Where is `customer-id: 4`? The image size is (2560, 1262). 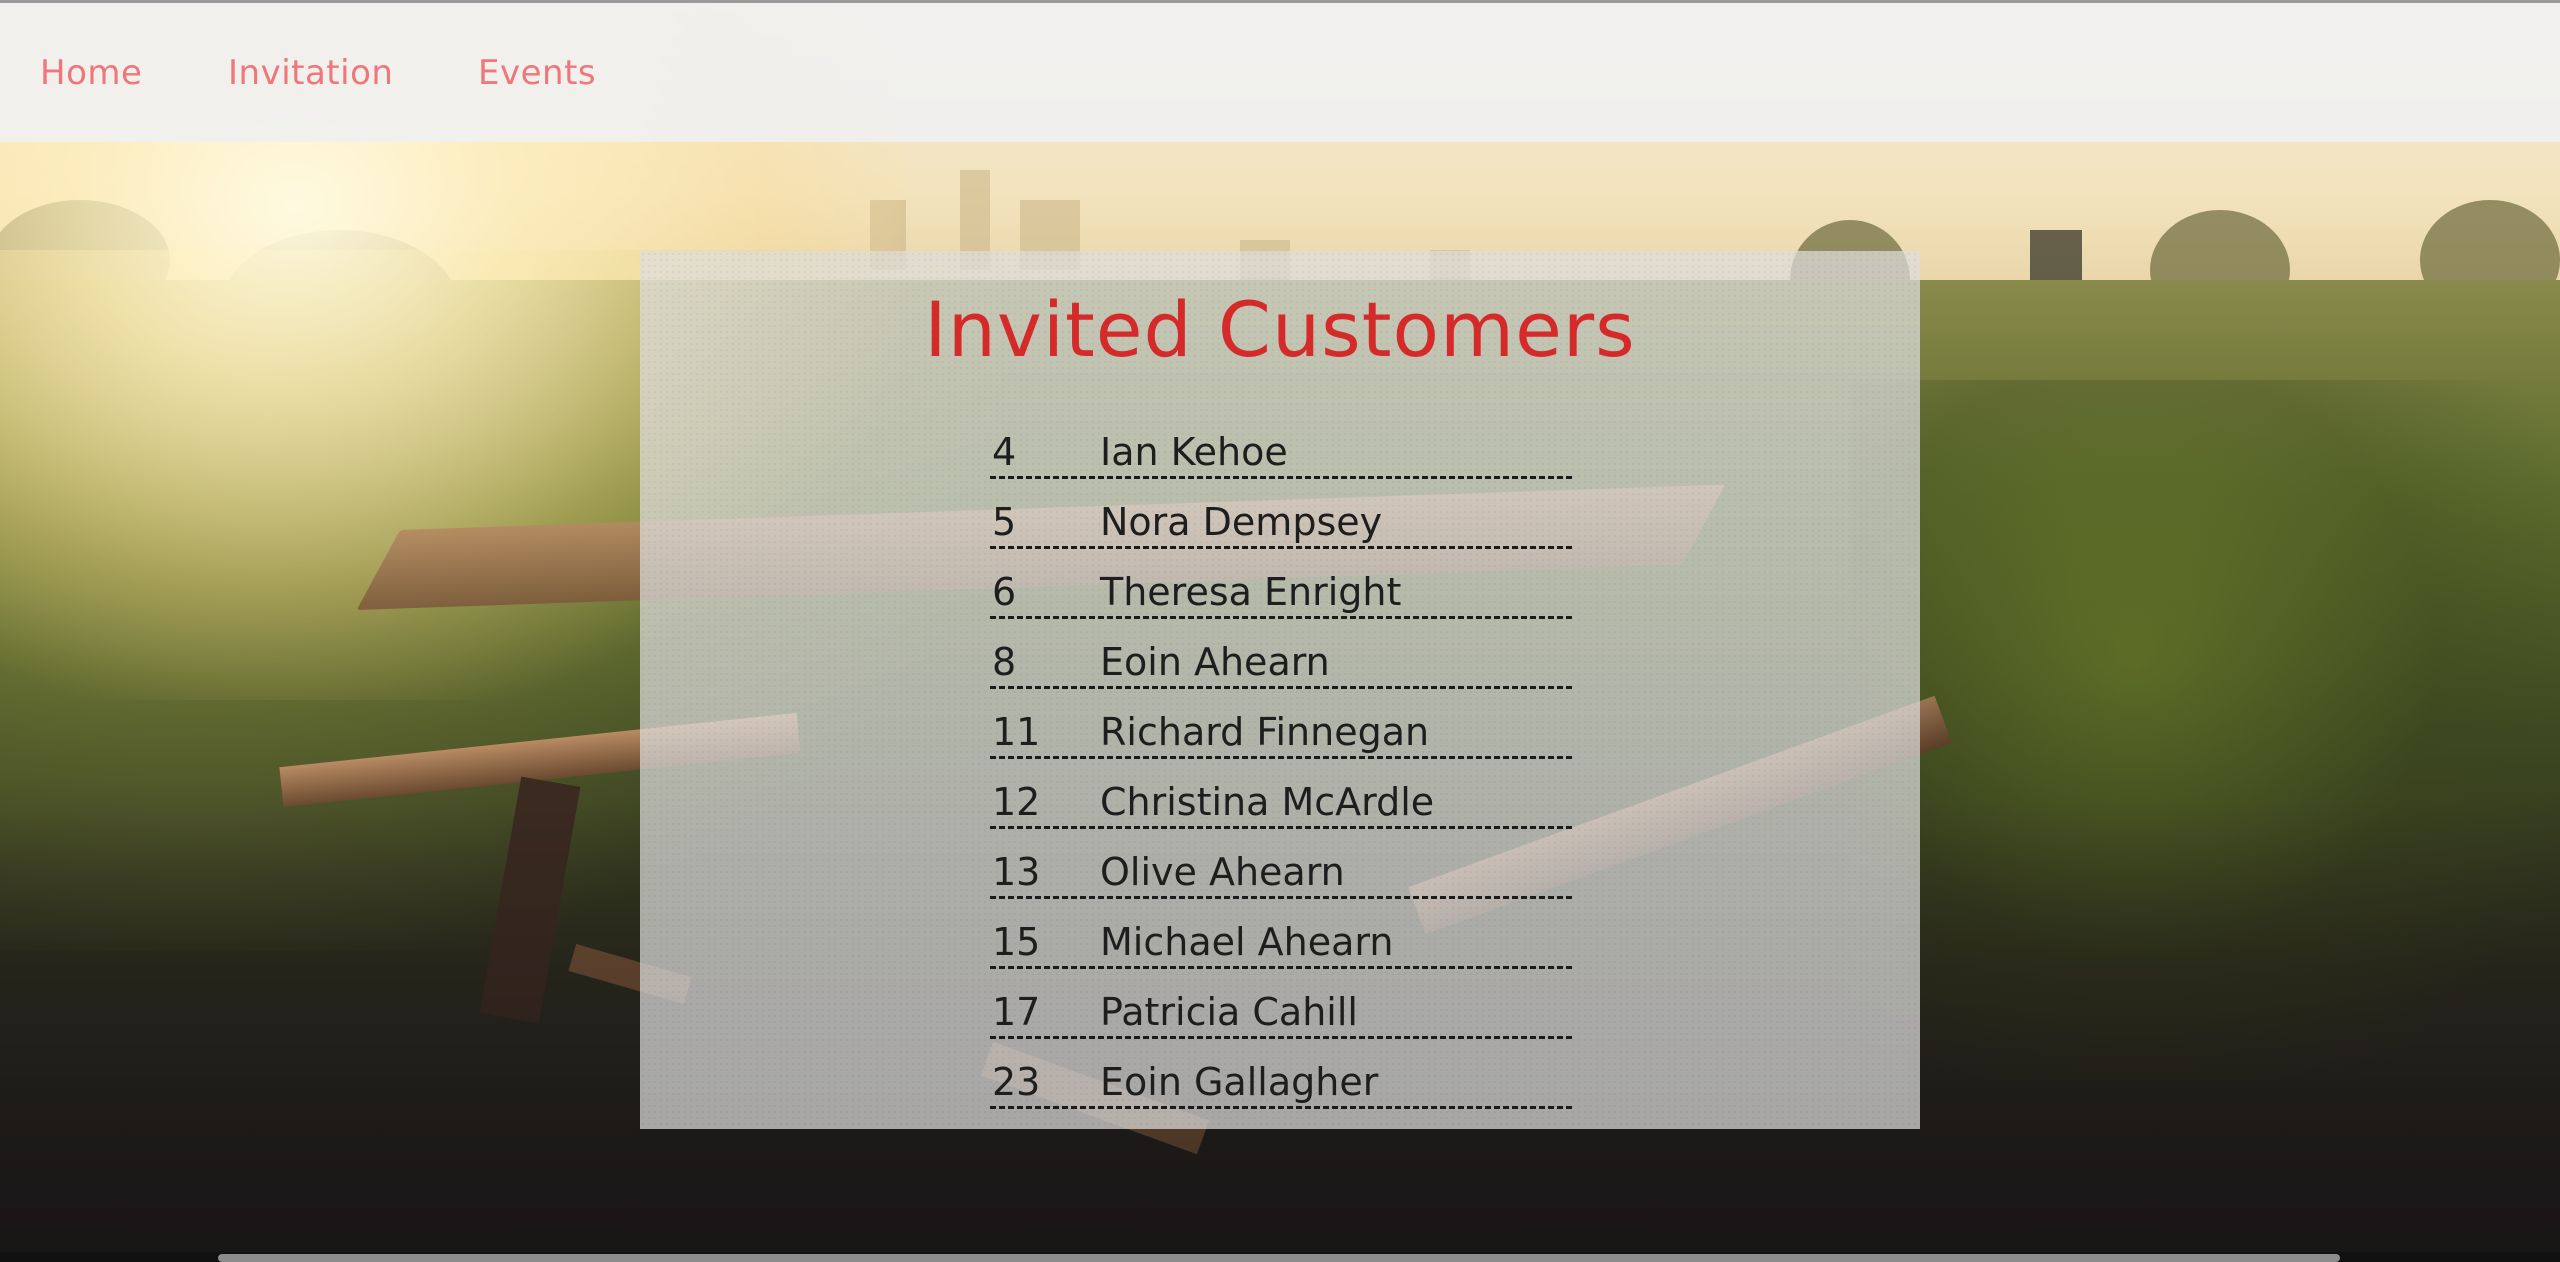 customer-id: 4 is located at coordinates (1004, 452).